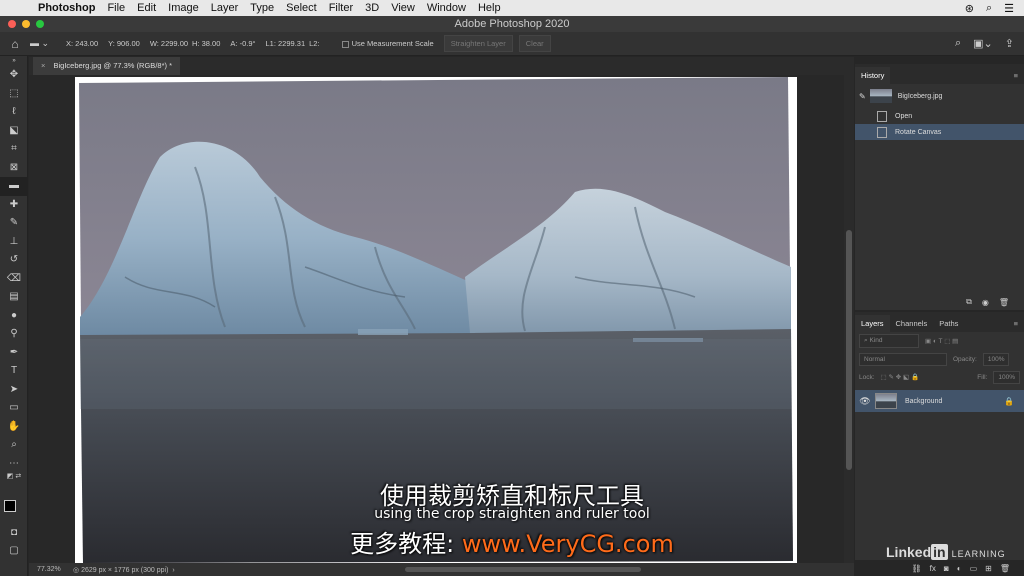  Describe the element at coordinates (978, 554) in the screenshot. I see `logo-learning: LEARNING` at that location.